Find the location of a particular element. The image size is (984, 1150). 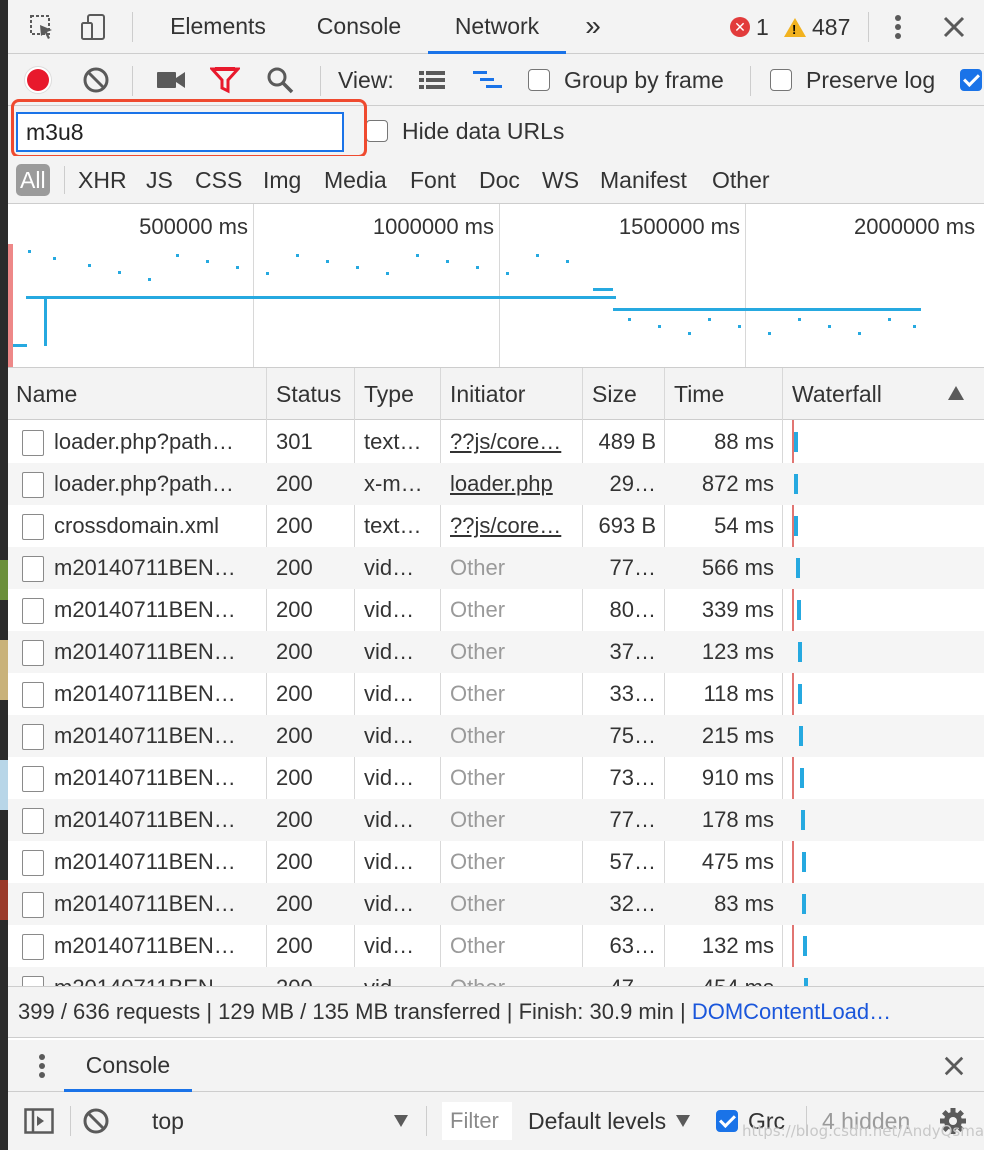

table-row: m20140711BEN… 200 vid… Other 37… 123 ms is located at coordinates (496, 652).